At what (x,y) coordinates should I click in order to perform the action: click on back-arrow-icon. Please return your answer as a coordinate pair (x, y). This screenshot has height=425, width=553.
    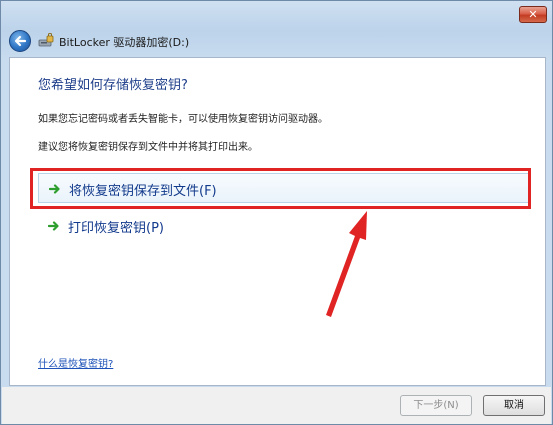
    Looking at the image, I should click on (20, 41).